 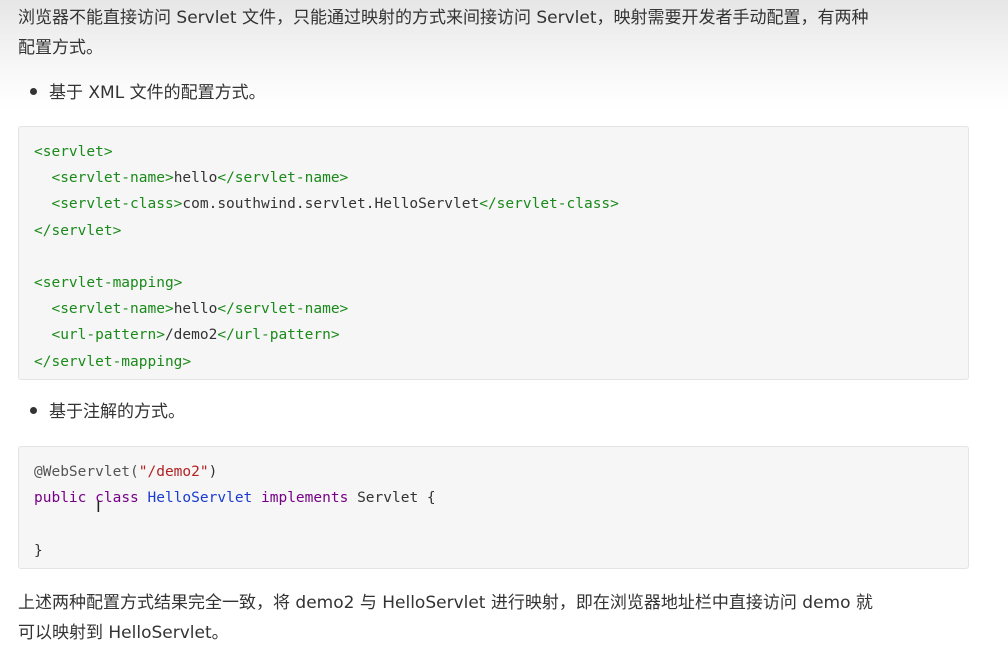 What do you see at coordinates (60, 498) in the screenshot?
I see `keyword: public` at bounding box center [60, 498].